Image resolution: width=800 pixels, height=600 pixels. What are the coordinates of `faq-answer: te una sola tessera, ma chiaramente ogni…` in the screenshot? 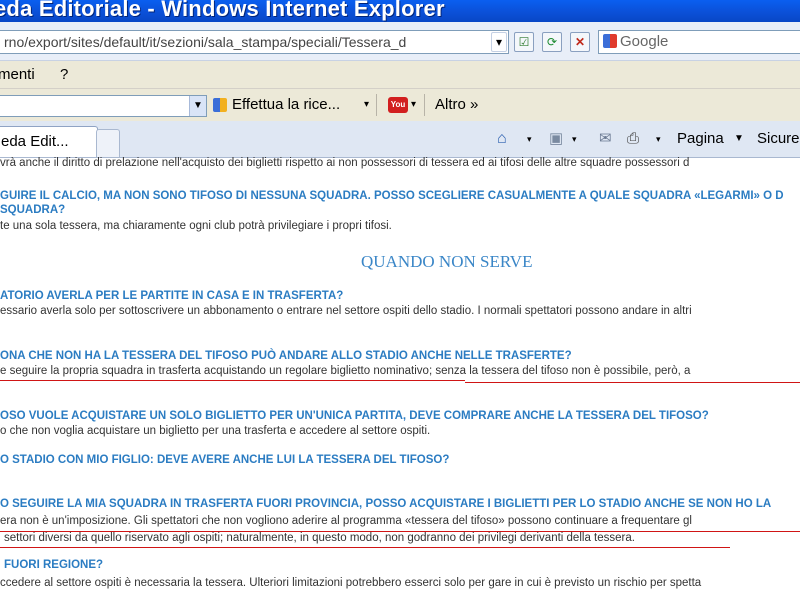 It's located at (196, 226).